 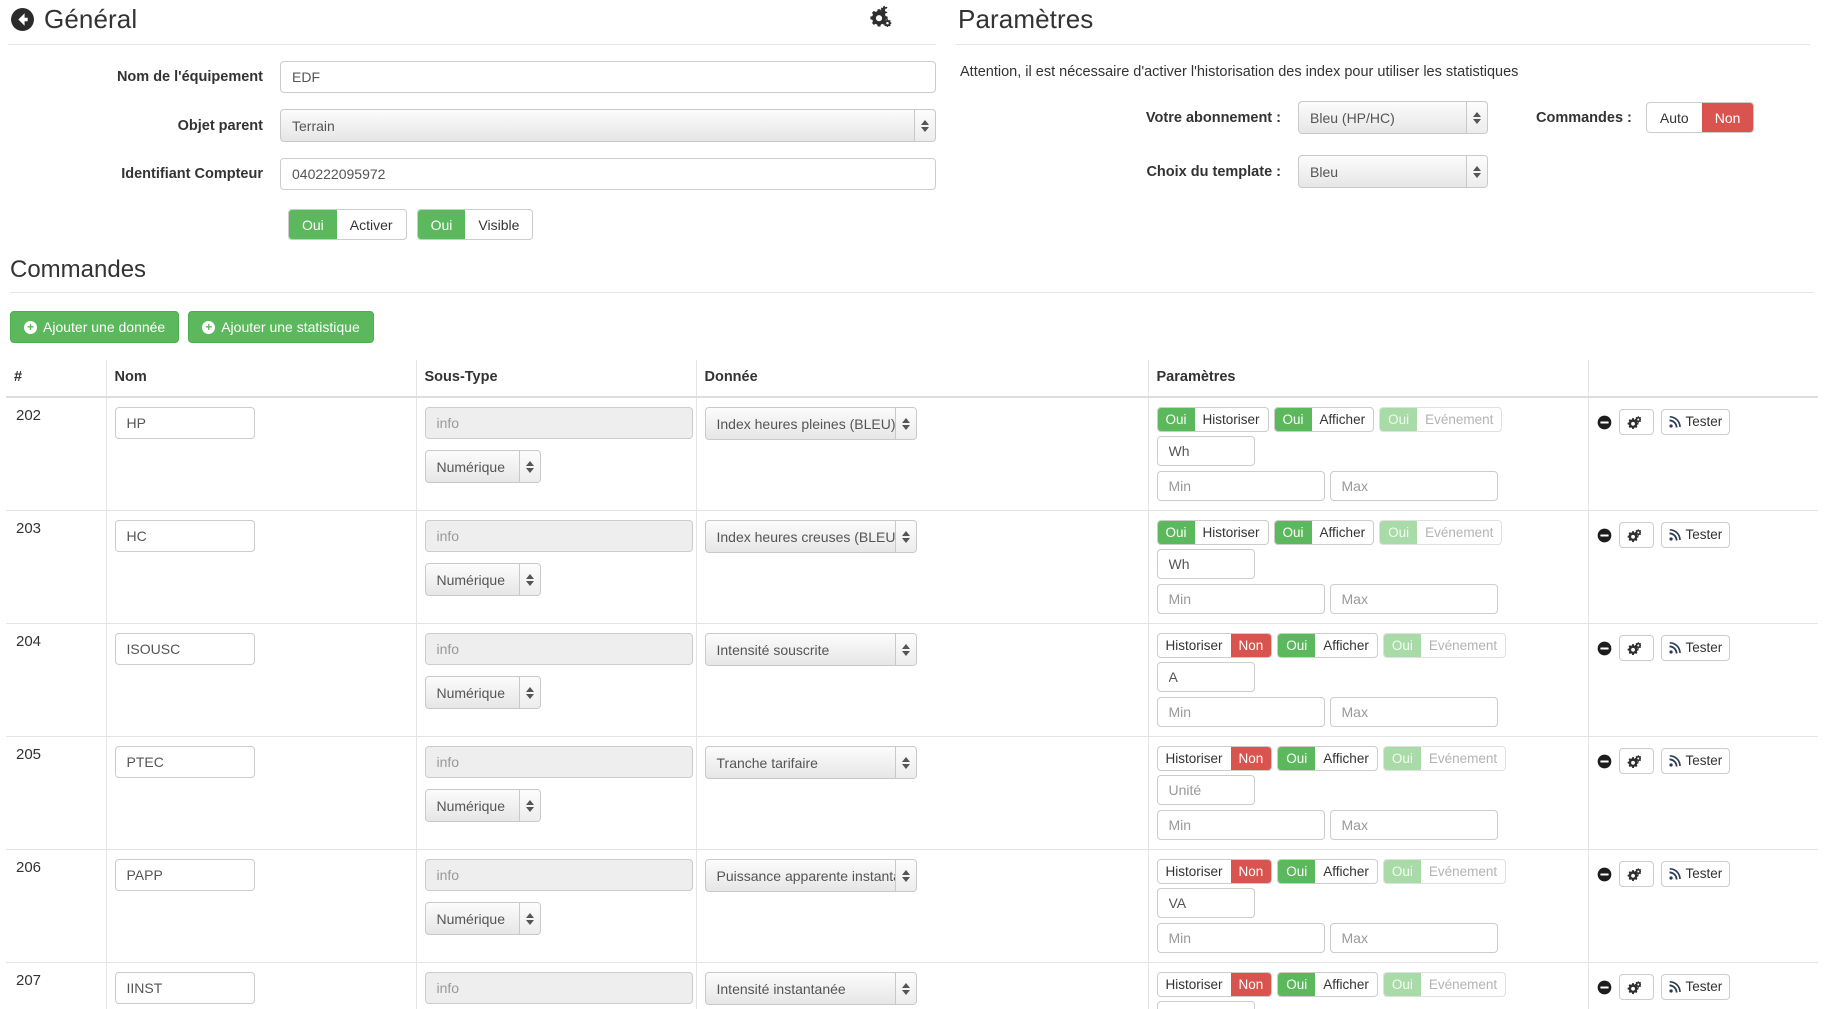 I want to click on toggle-commandes-non: Non, so click(x=1727, y=117).